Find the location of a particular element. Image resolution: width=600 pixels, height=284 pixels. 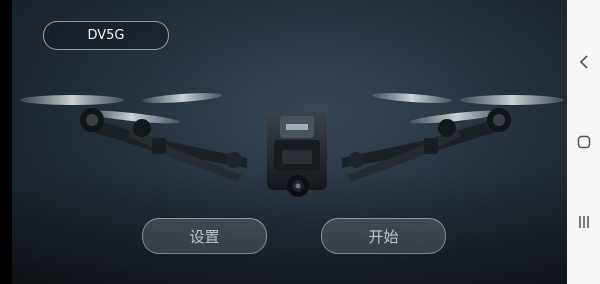

back-icon is located at coordinates (583, 61).